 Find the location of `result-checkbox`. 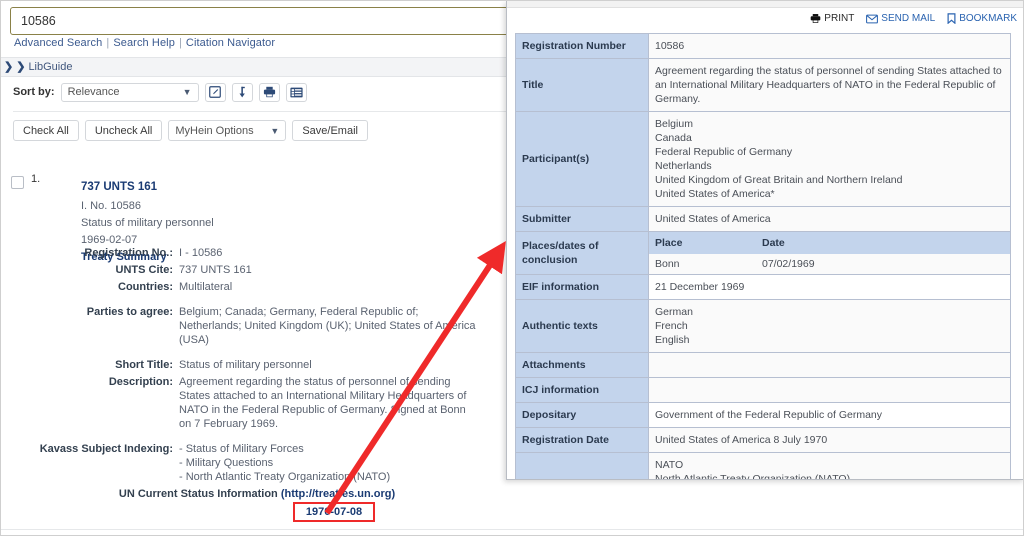

result-checkbox is located at coordinates (17, 182).